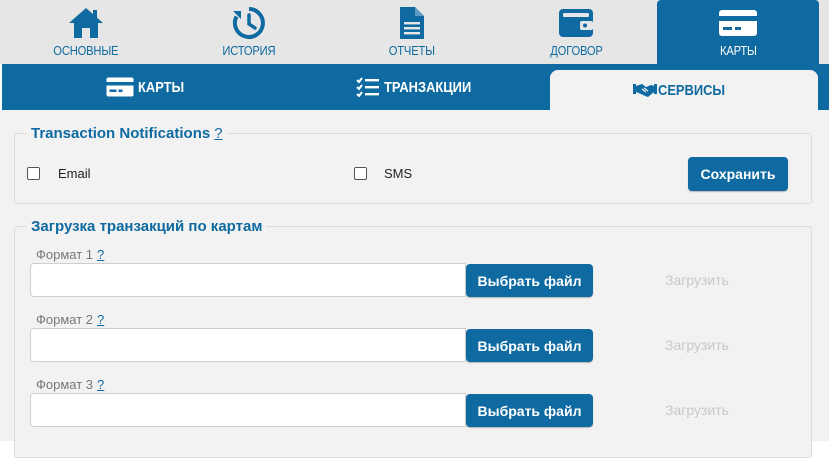 This screenshot has width=829, height=458. I want to click on format-1-help-link: ?, so click(100, 254).